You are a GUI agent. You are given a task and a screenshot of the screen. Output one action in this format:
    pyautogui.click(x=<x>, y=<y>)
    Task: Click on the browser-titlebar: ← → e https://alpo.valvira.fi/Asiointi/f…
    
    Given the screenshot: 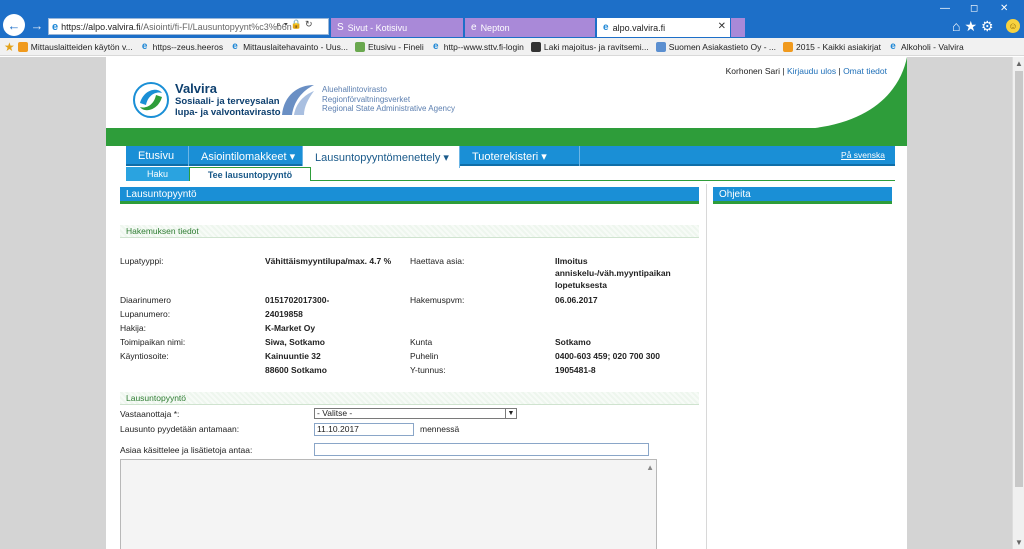 What is the action you would take?
    pyautogui.click(x=512, y=19)
    